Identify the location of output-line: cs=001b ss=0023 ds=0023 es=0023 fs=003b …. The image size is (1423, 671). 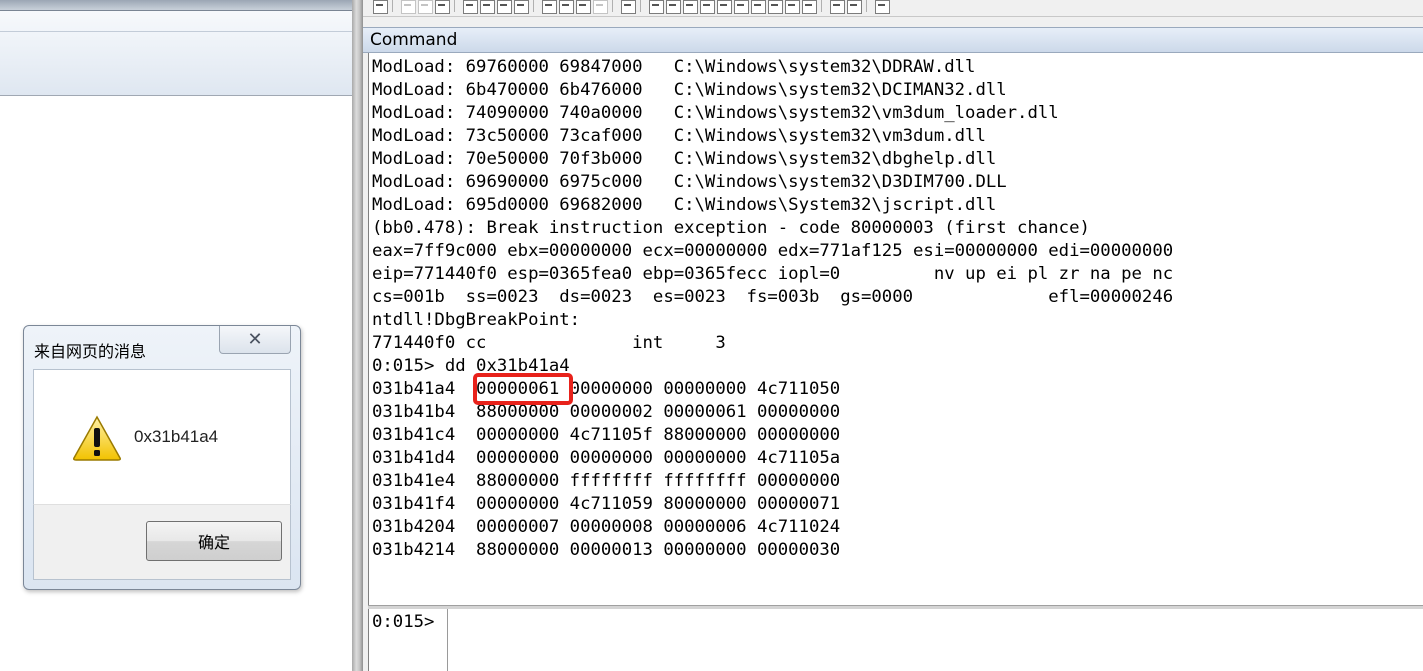
(773, 297).